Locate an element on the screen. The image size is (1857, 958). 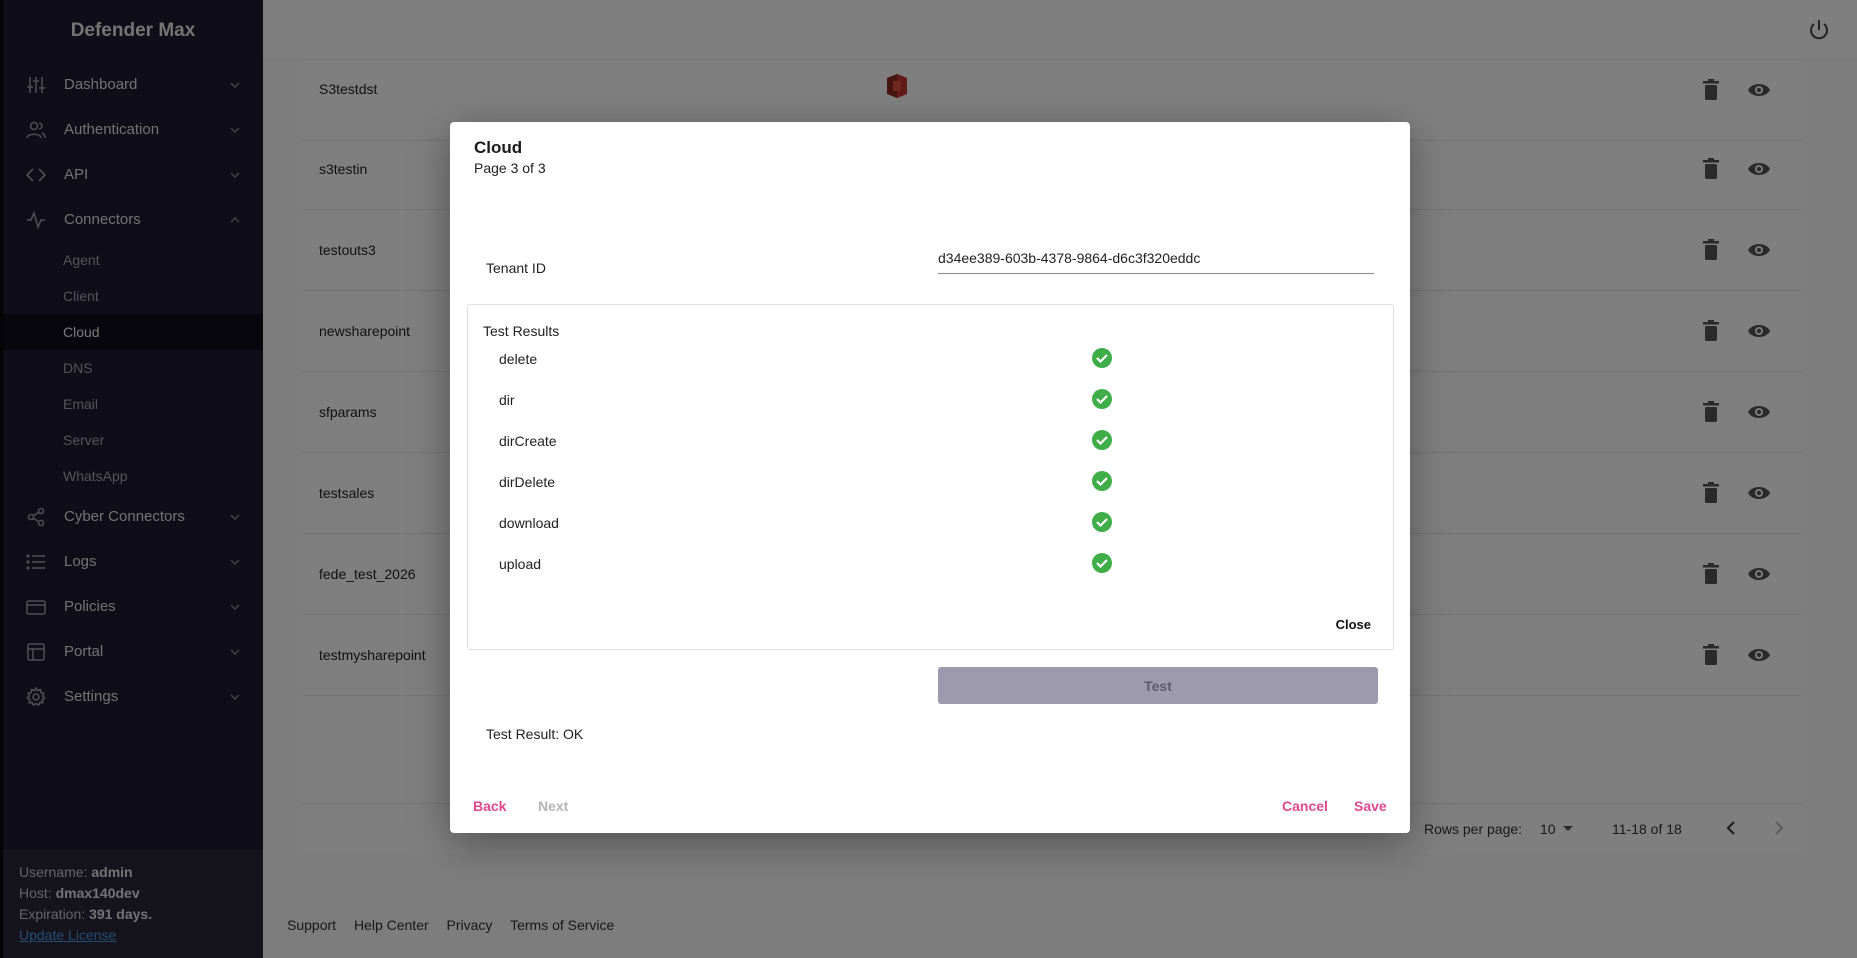
cancel-button: Cancel is located at coordinates (1305, 806).